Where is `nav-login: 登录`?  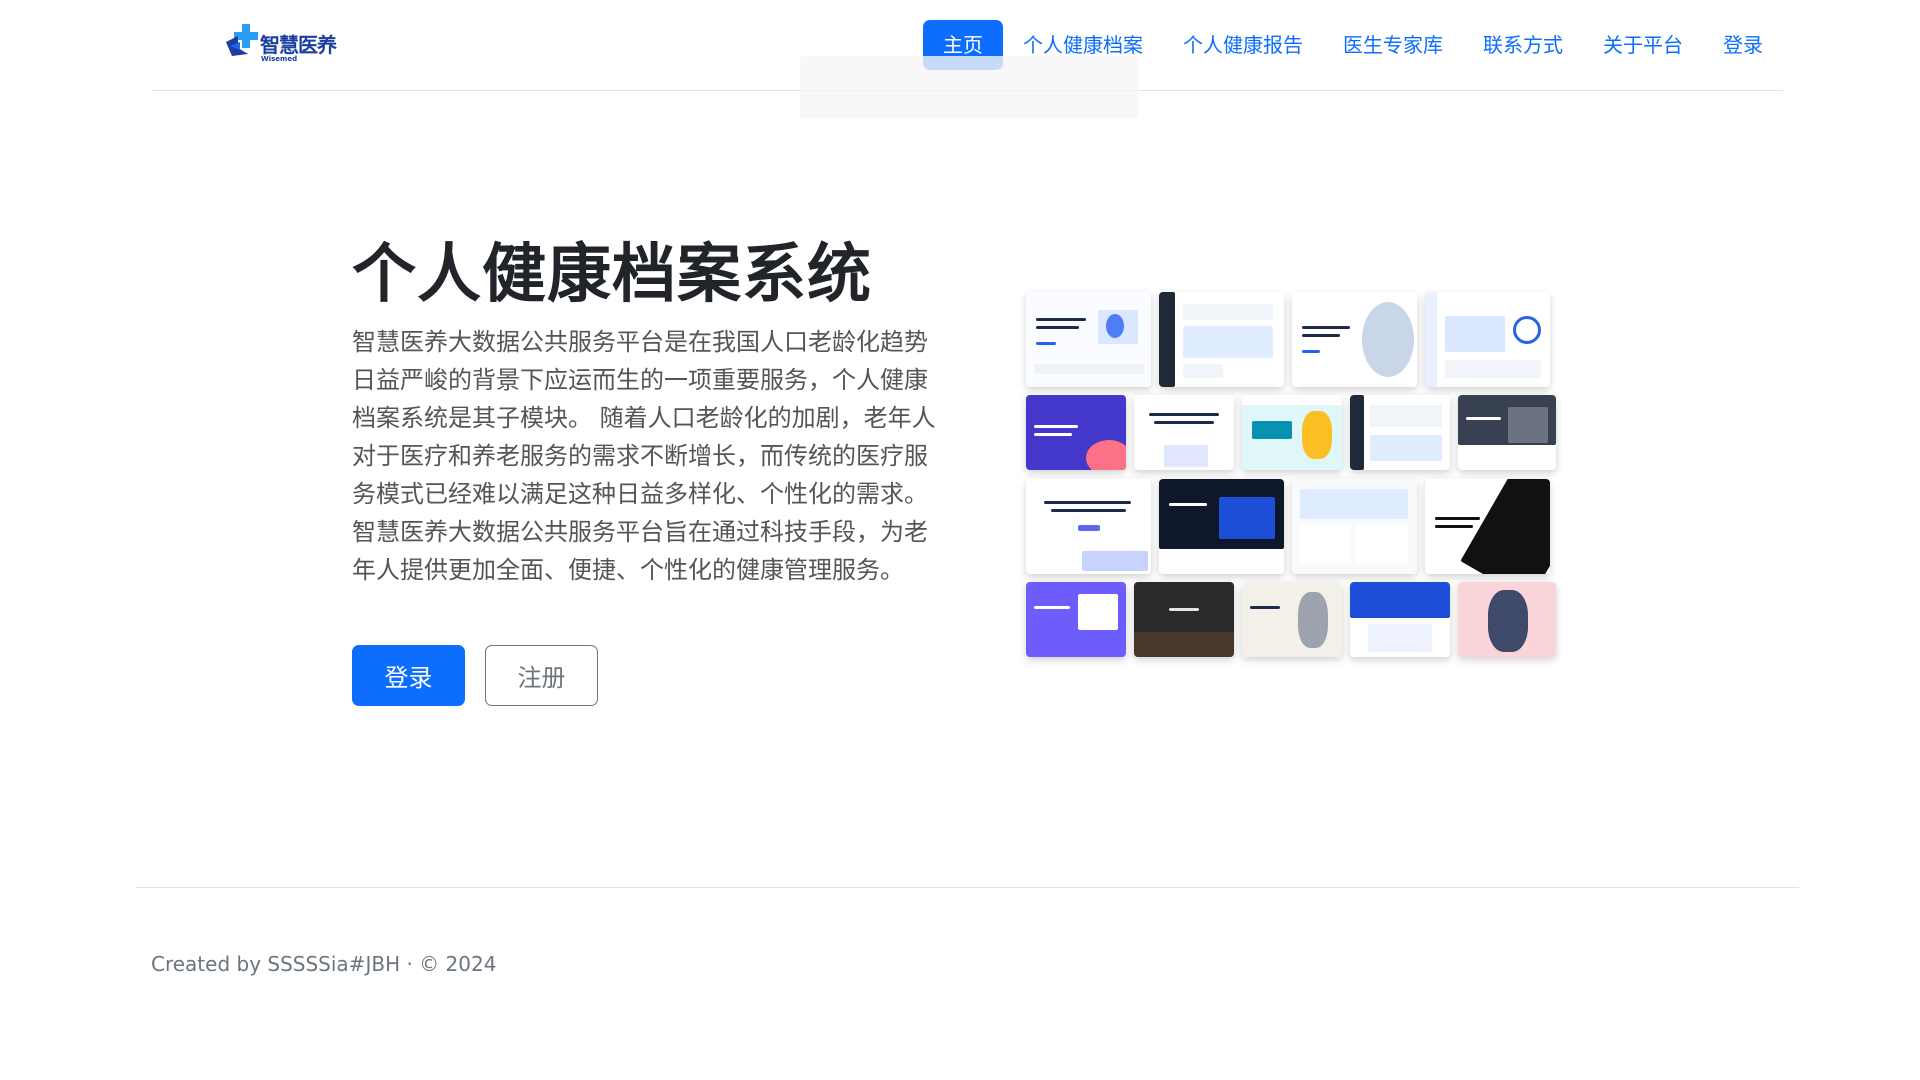 nav-login: 登录 is located at coordinates (1743, 45).